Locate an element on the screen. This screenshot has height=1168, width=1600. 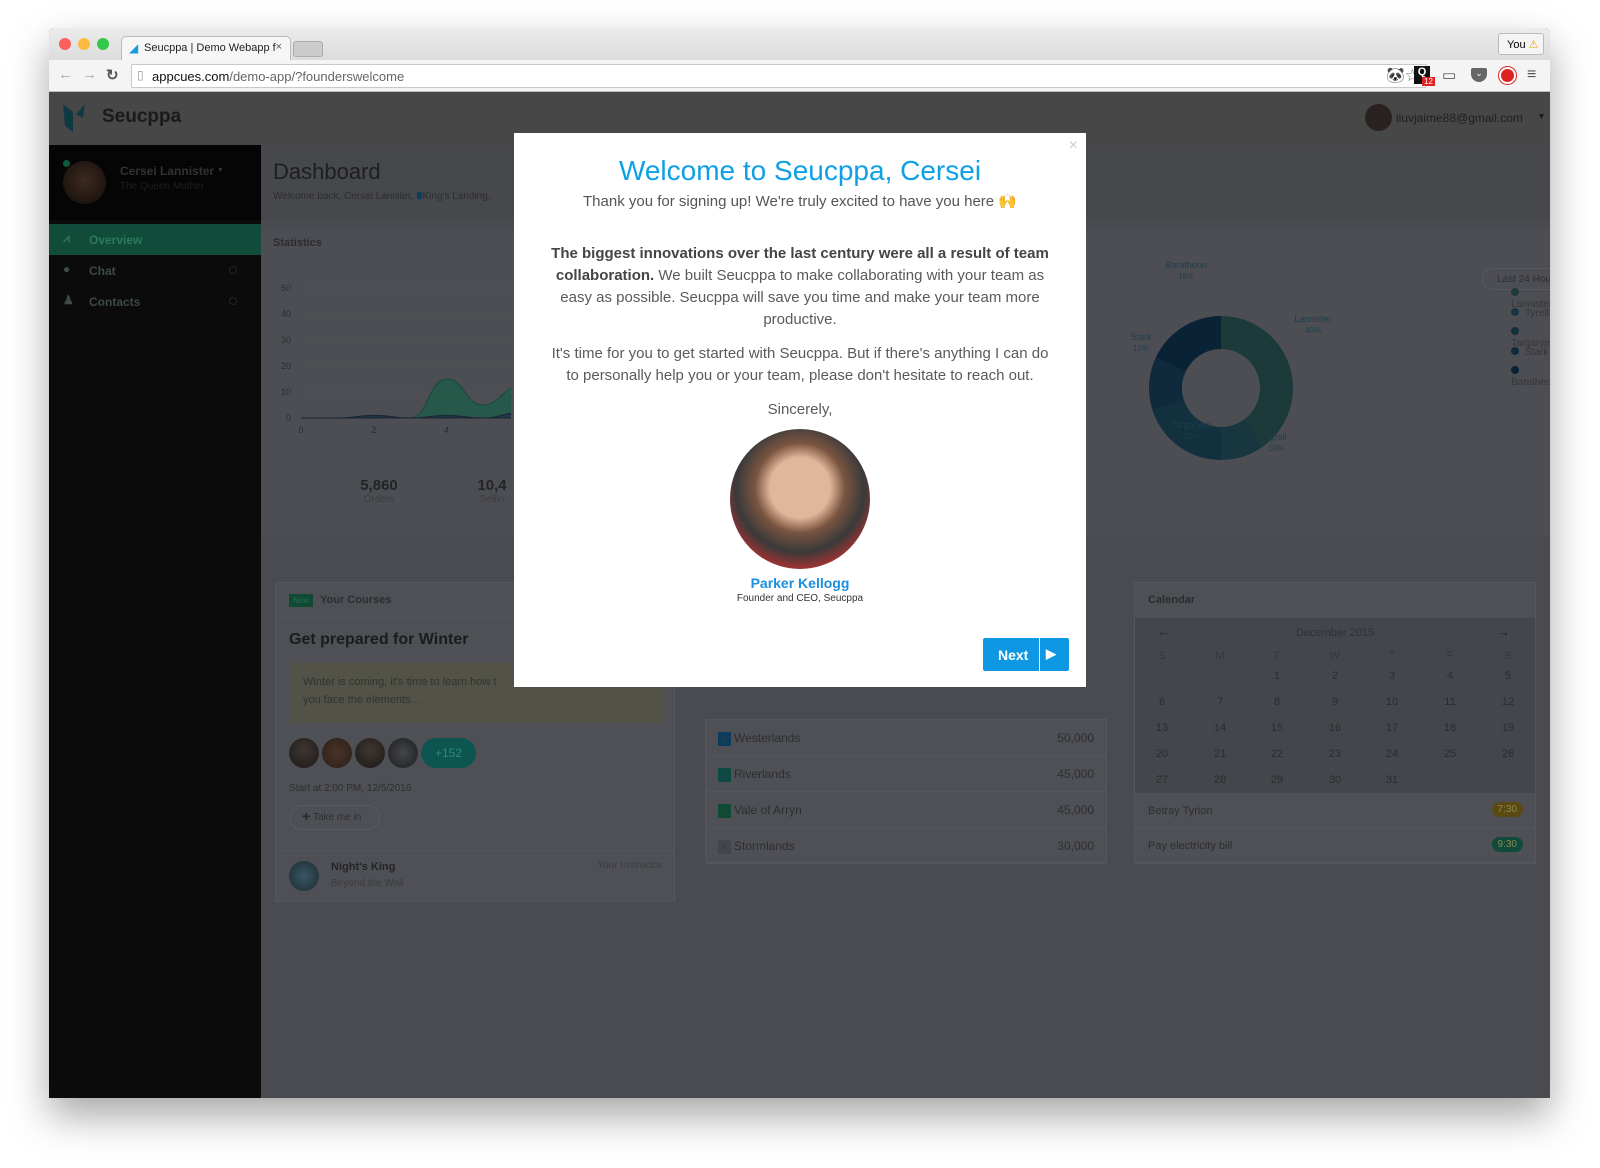
users-icon: ♟ is located at coordinates (68, 300).